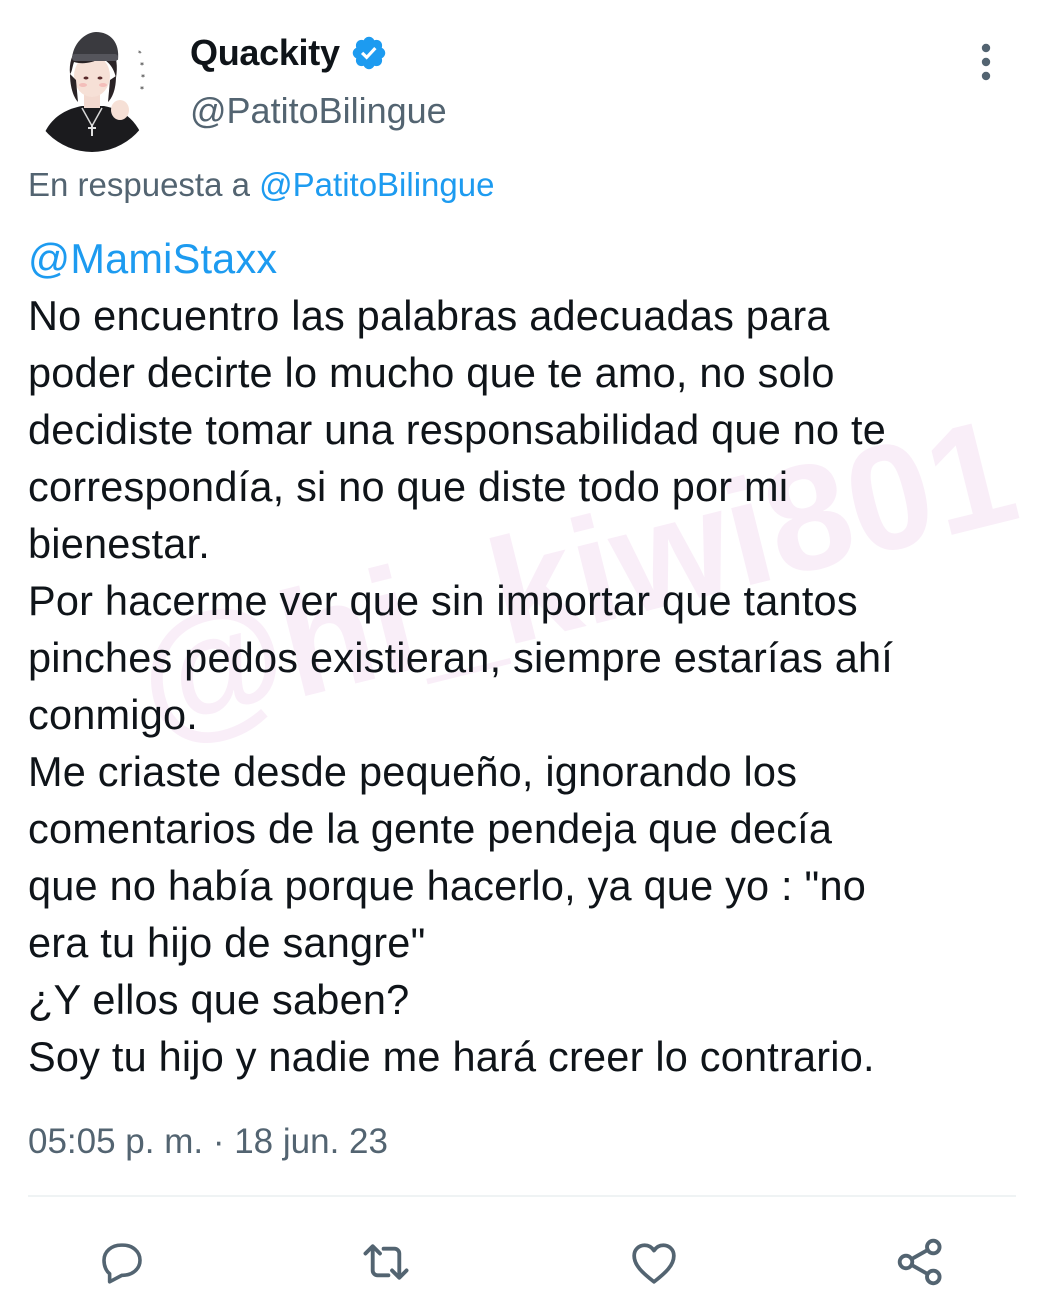 This screenshot has width=1042, height=1316. Describe the element at coordinates (521, 1265) in the screenshot. I see `tweet-actions-bar` at that location.